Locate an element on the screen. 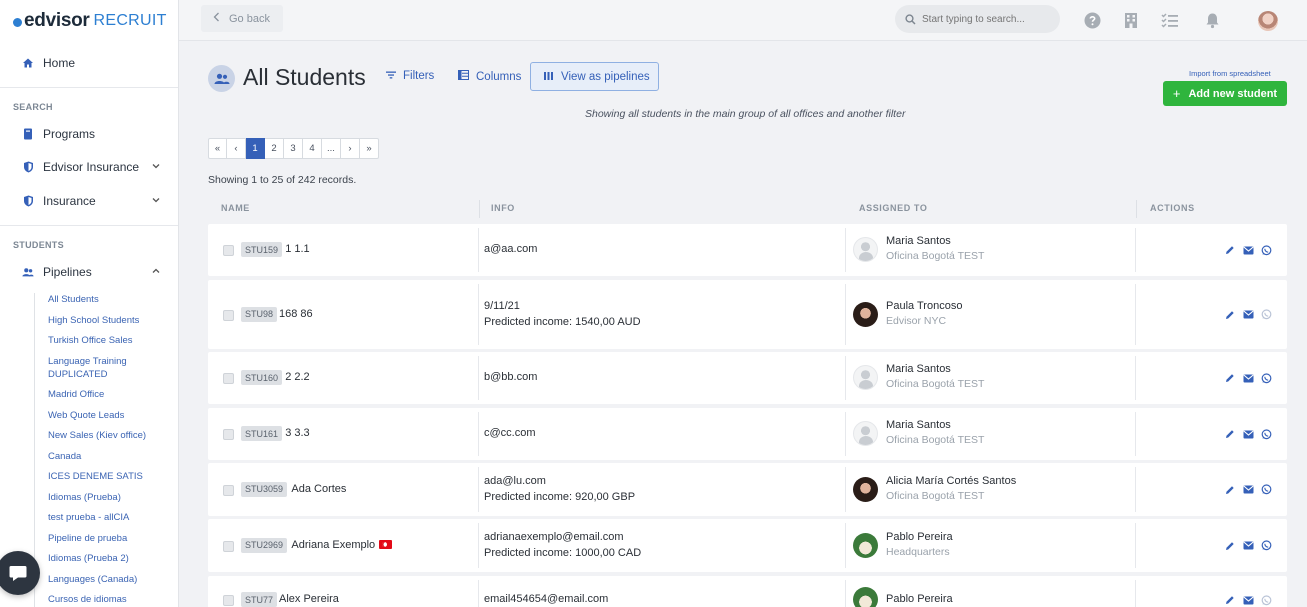 The width and height of the screenshot is (1307, 607). filters-button: Filters is located at coordinates (410, 76).